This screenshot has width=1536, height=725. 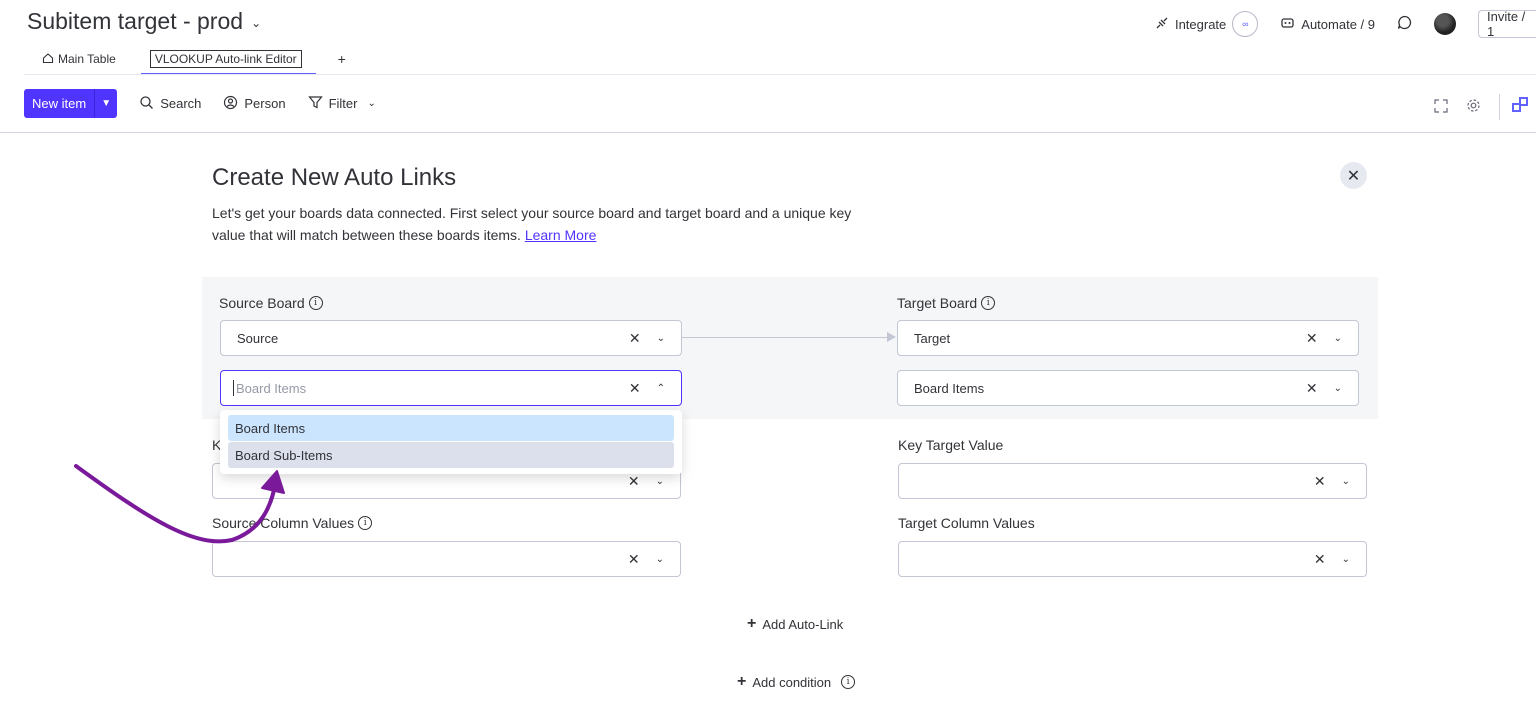 I want to click on automate-button: Automate / 9, so click(x=1327, y=24).